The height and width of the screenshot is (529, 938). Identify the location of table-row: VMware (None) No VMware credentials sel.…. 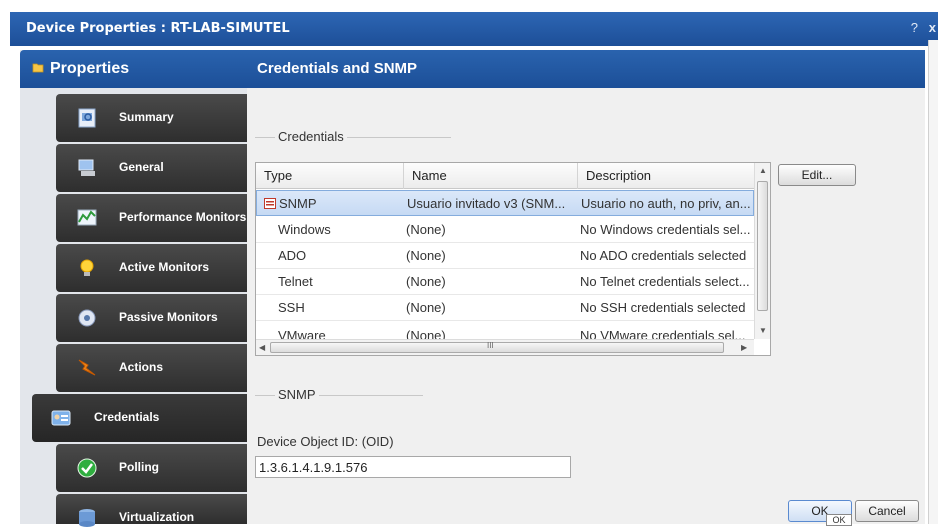
(505, 330).